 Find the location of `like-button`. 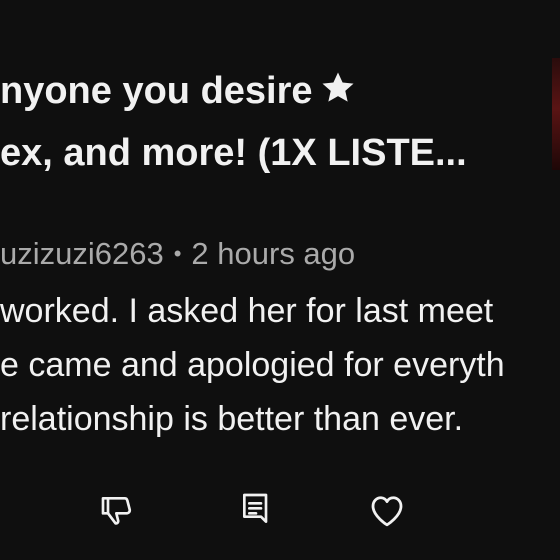

like-button is located at coordinates (387, 512).